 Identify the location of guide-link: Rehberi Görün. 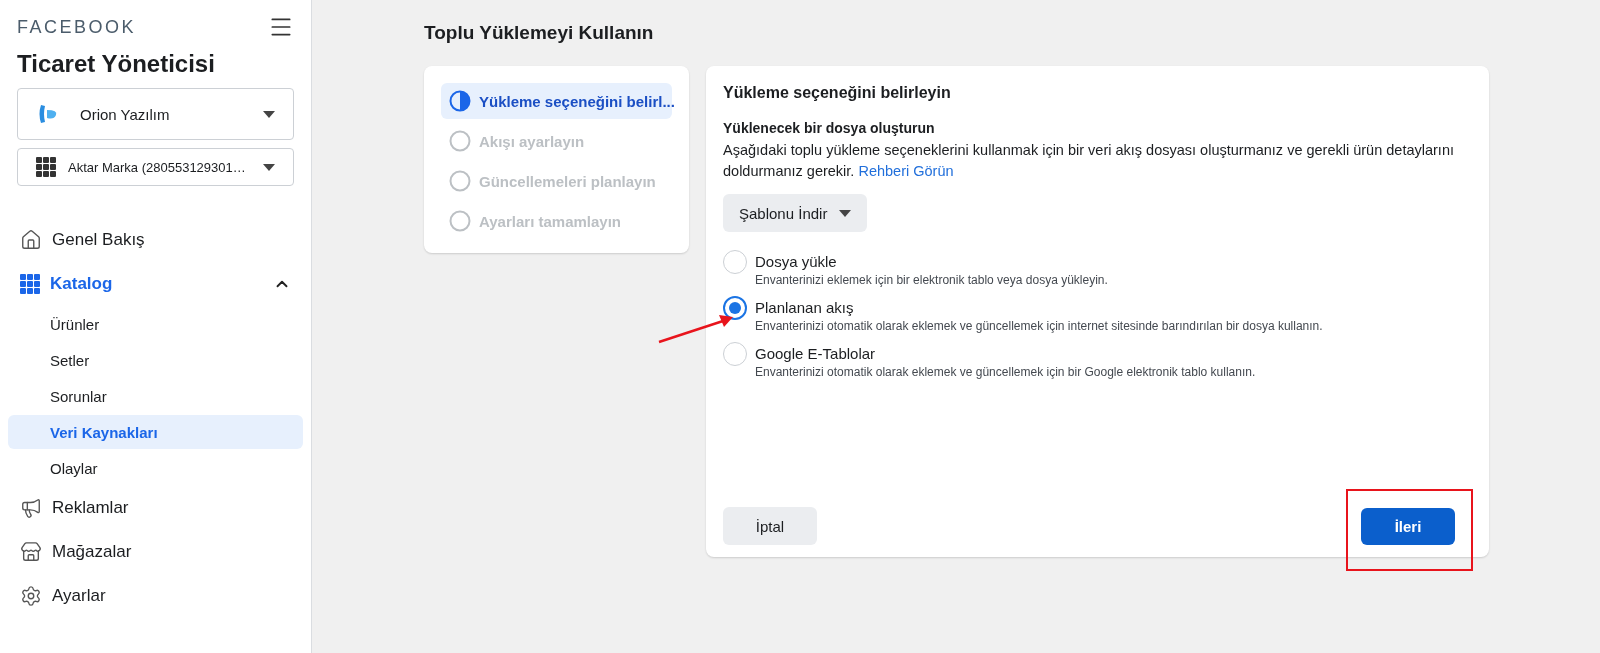
(906, 171).